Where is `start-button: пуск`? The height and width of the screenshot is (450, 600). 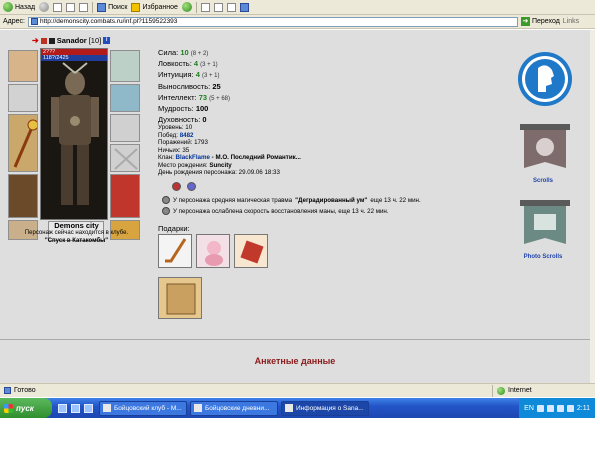
start-button: пуск is located at coordinates (26, 408).